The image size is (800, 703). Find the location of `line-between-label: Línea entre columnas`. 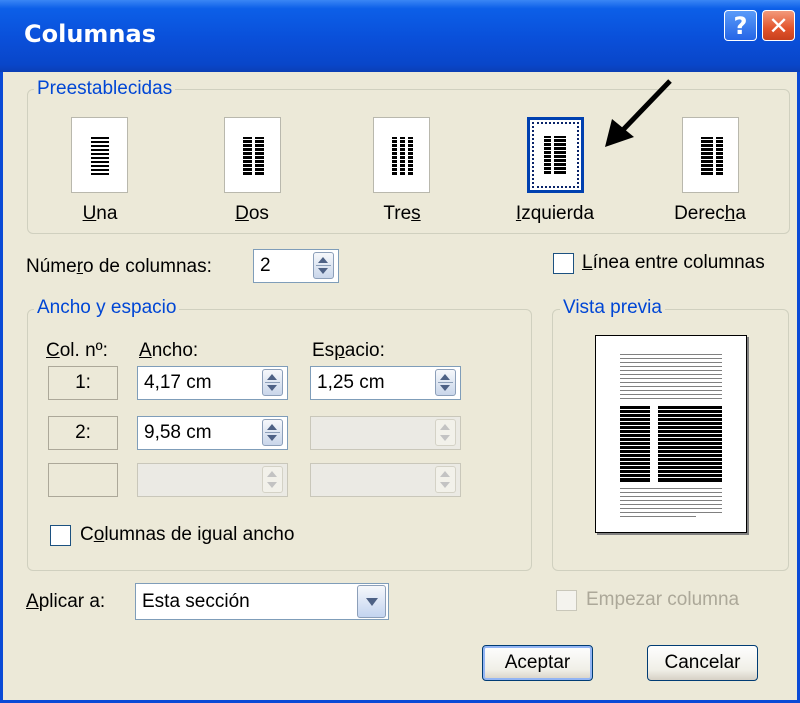

line-between-label: Línea entre columnas is located at coordinates (673, 262).